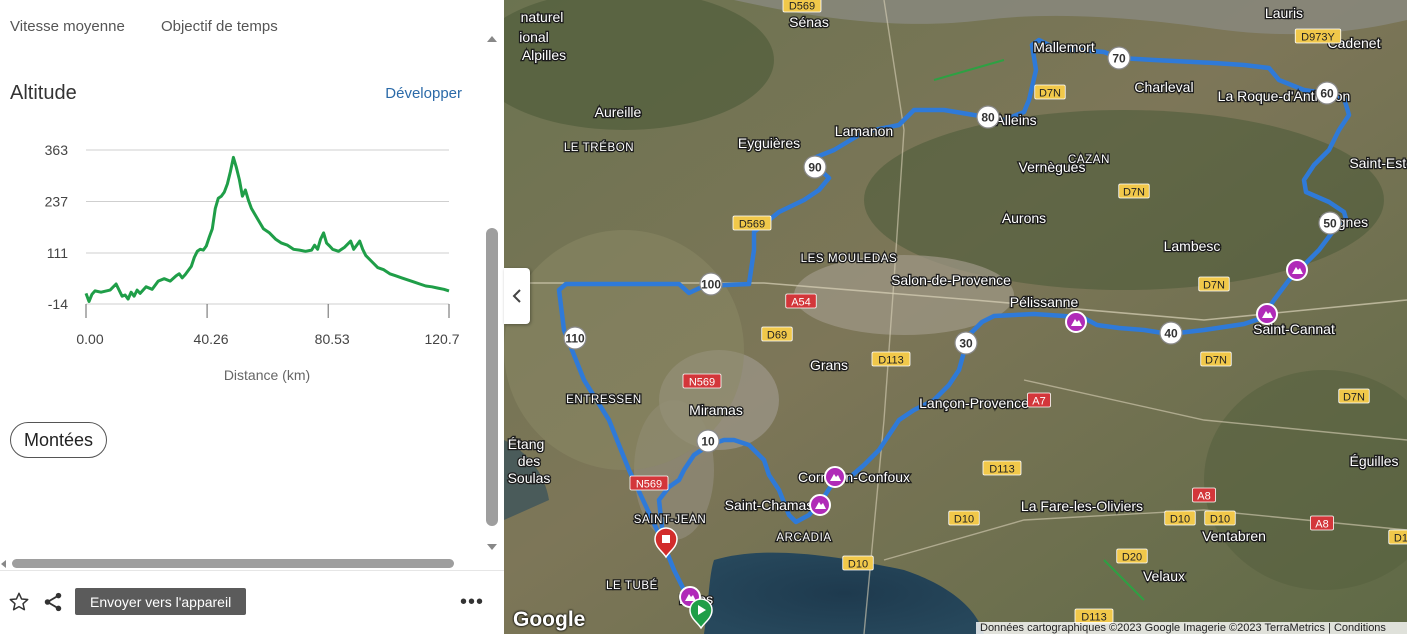 This screenshot has height=634, width=1407. I want to click on km-marker-label: 10, so click(708, 442).